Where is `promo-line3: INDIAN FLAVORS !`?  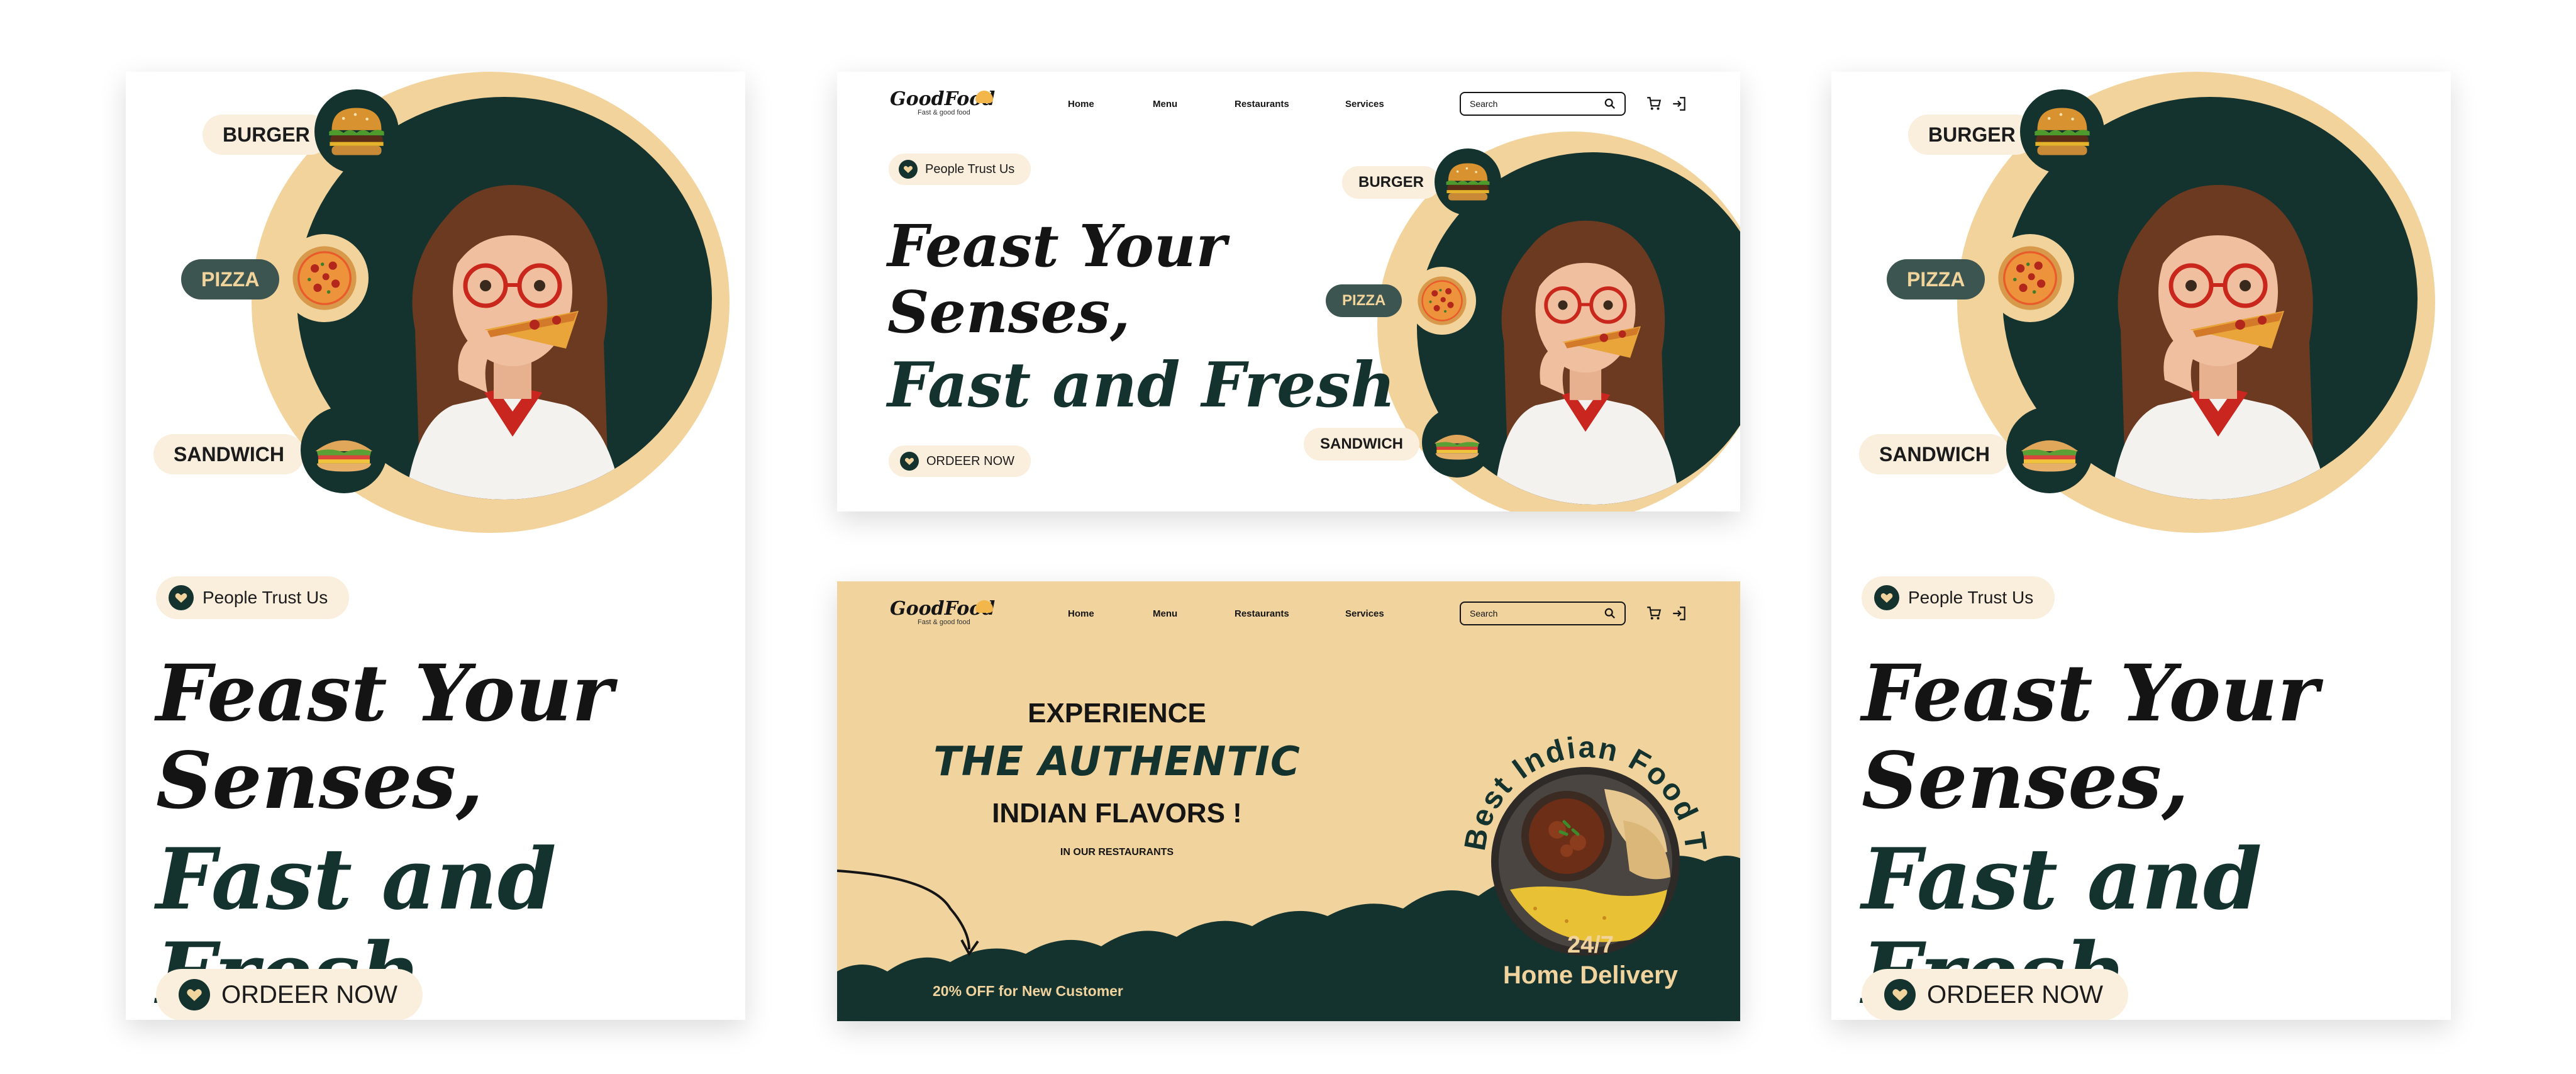 promo-line3: INDIAN FLAVORS ! is located at coordinates (1117, 813).